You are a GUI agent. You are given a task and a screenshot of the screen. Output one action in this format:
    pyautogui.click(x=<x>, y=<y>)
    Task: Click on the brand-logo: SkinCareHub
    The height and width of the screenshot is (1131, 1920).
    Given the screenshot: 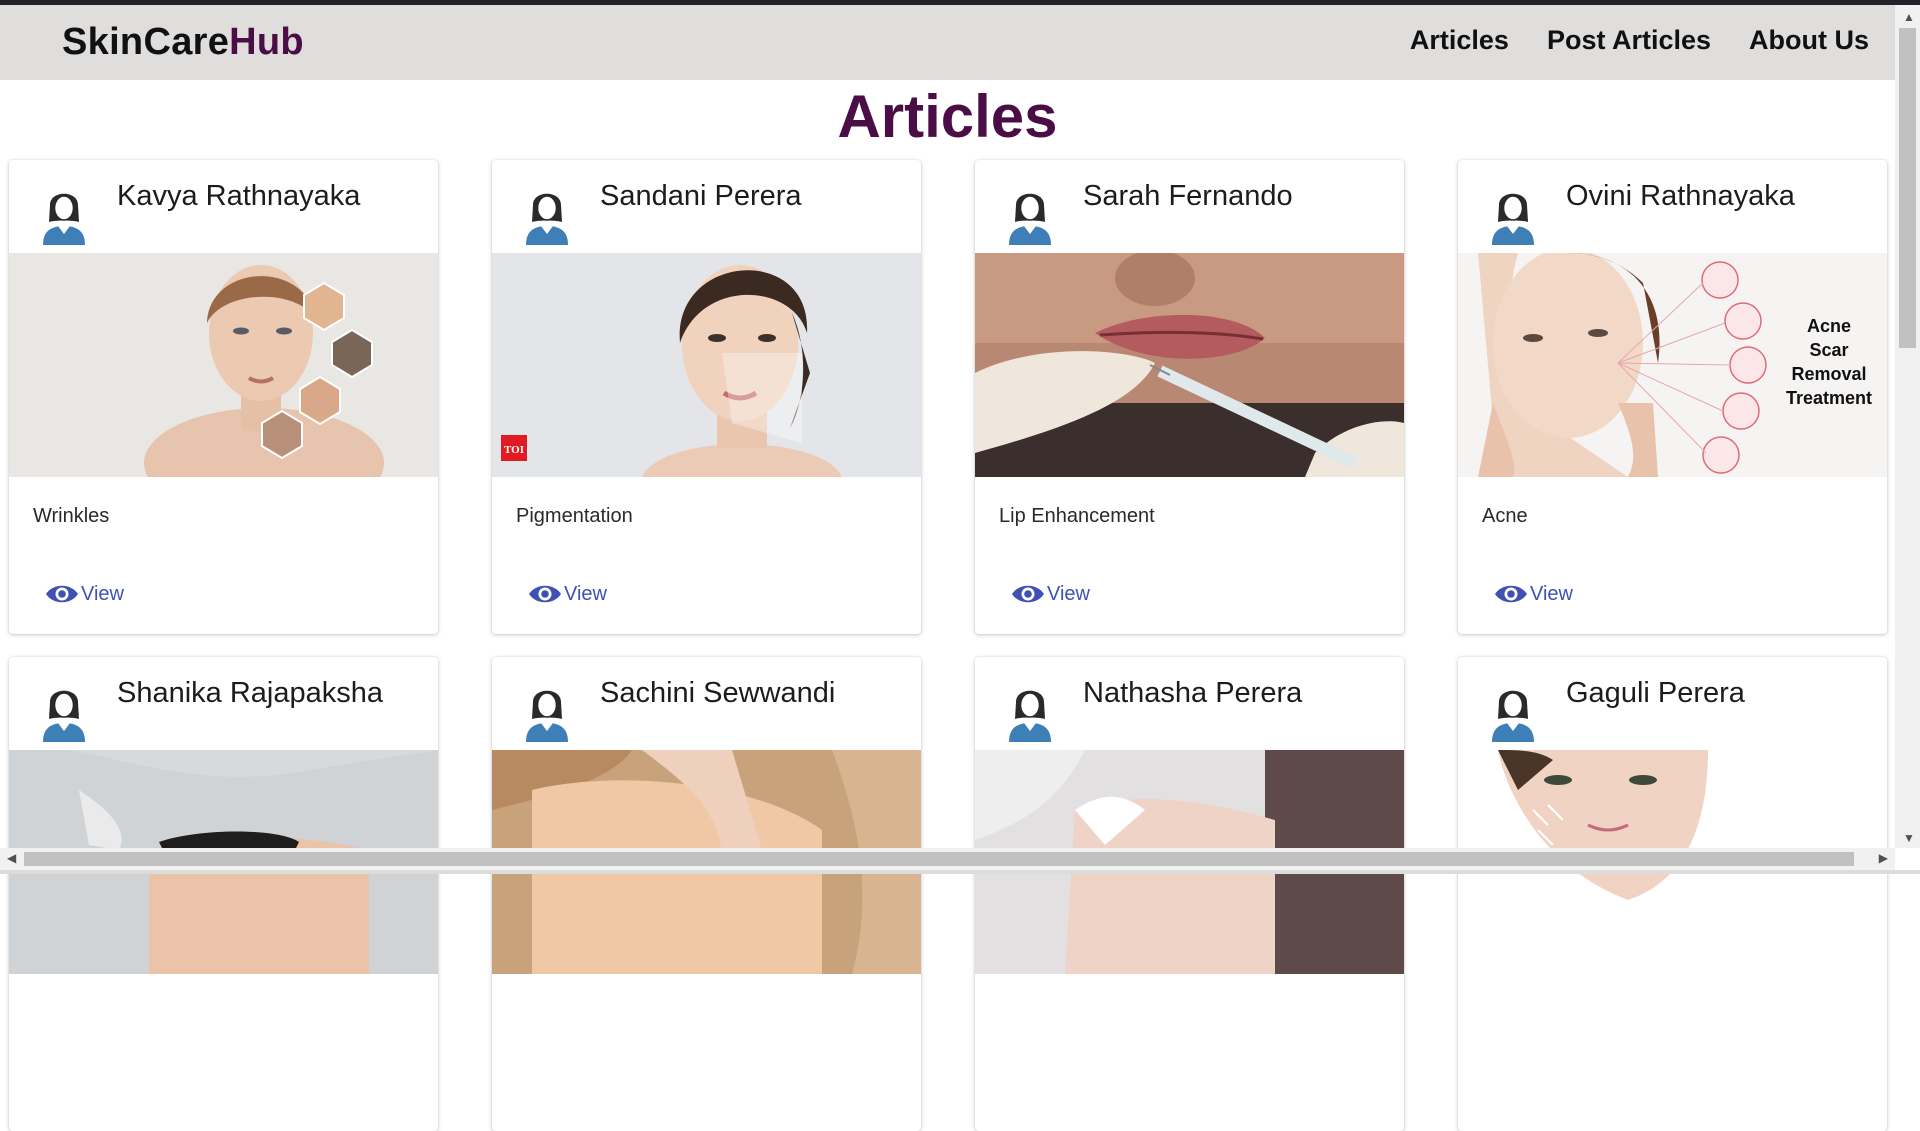 What is the action you would take?
    pyautogui.click(x=183, y=42)
    